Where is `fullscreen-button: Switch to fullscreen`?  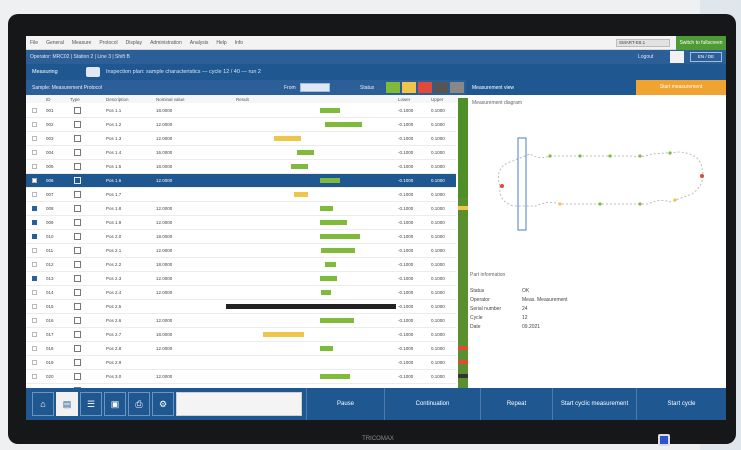 fullscreen-button: Switch to fullscreen is located at coordinates (701, 43).